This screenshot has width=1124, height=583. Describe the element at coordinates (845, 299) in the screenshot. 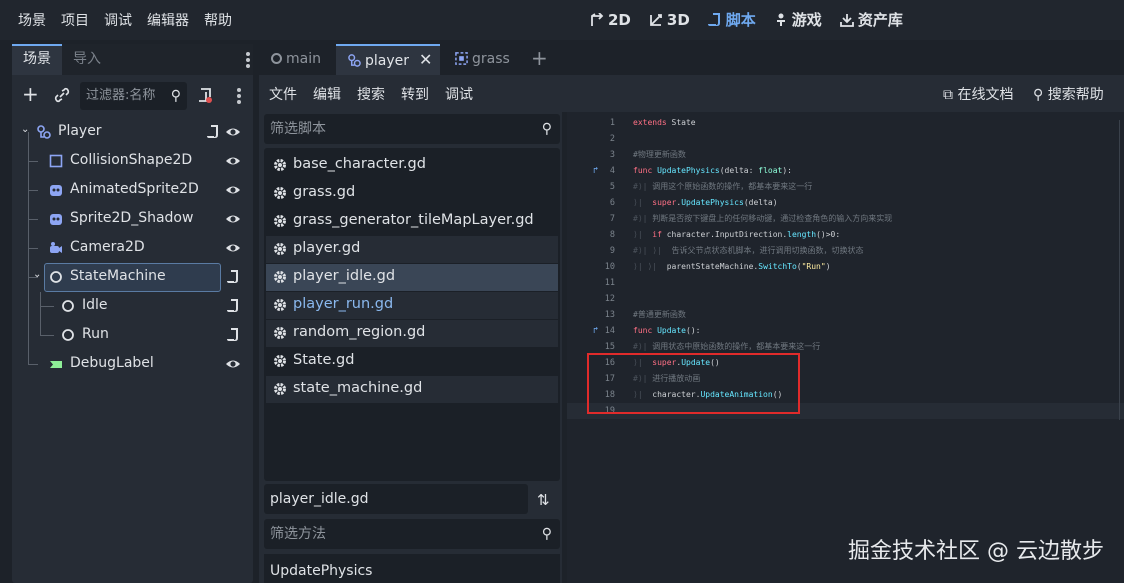

I see `code-line: 12` at that location.